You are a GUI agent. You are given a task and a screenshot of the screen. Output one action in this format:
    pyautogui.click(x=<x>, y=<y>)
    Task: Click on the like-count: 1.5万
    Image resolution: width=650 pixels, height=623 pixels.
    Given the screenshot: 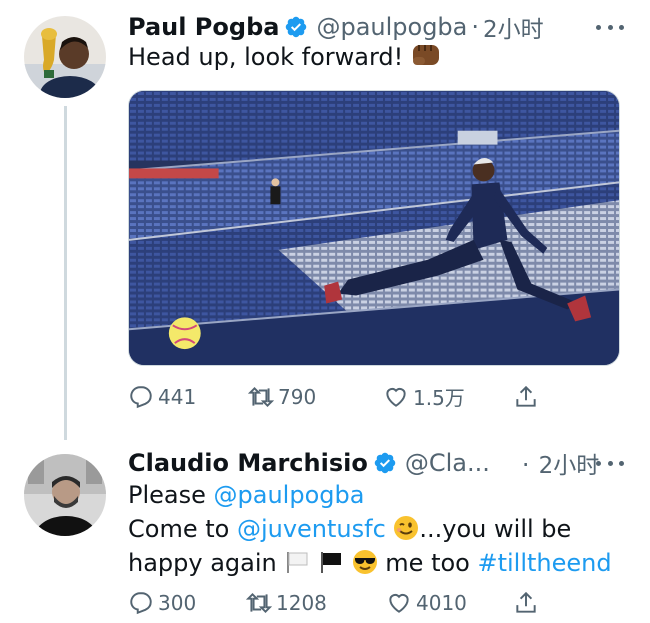 What is the action you would take?
    pyautogui.click(x=439, y=398)
    